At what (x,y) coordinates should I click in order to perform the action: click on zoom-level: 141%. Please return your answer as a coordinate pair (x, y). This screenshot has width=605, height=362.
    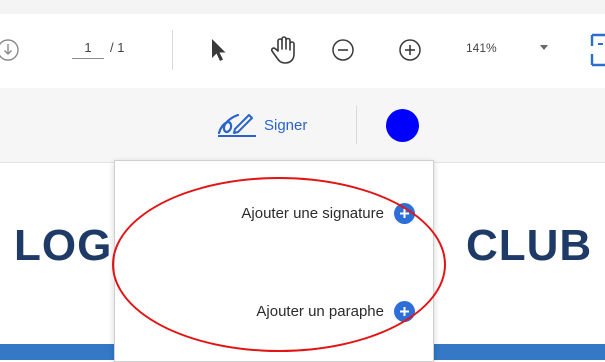
    Looking at the image, I should click on (481, 48).